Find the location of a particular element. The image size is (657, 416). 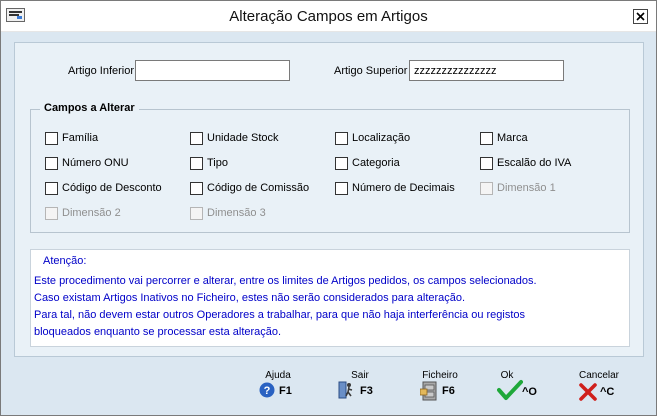

title-bar: Alteração Campos em Artigos is located at coordinates (328, 16).